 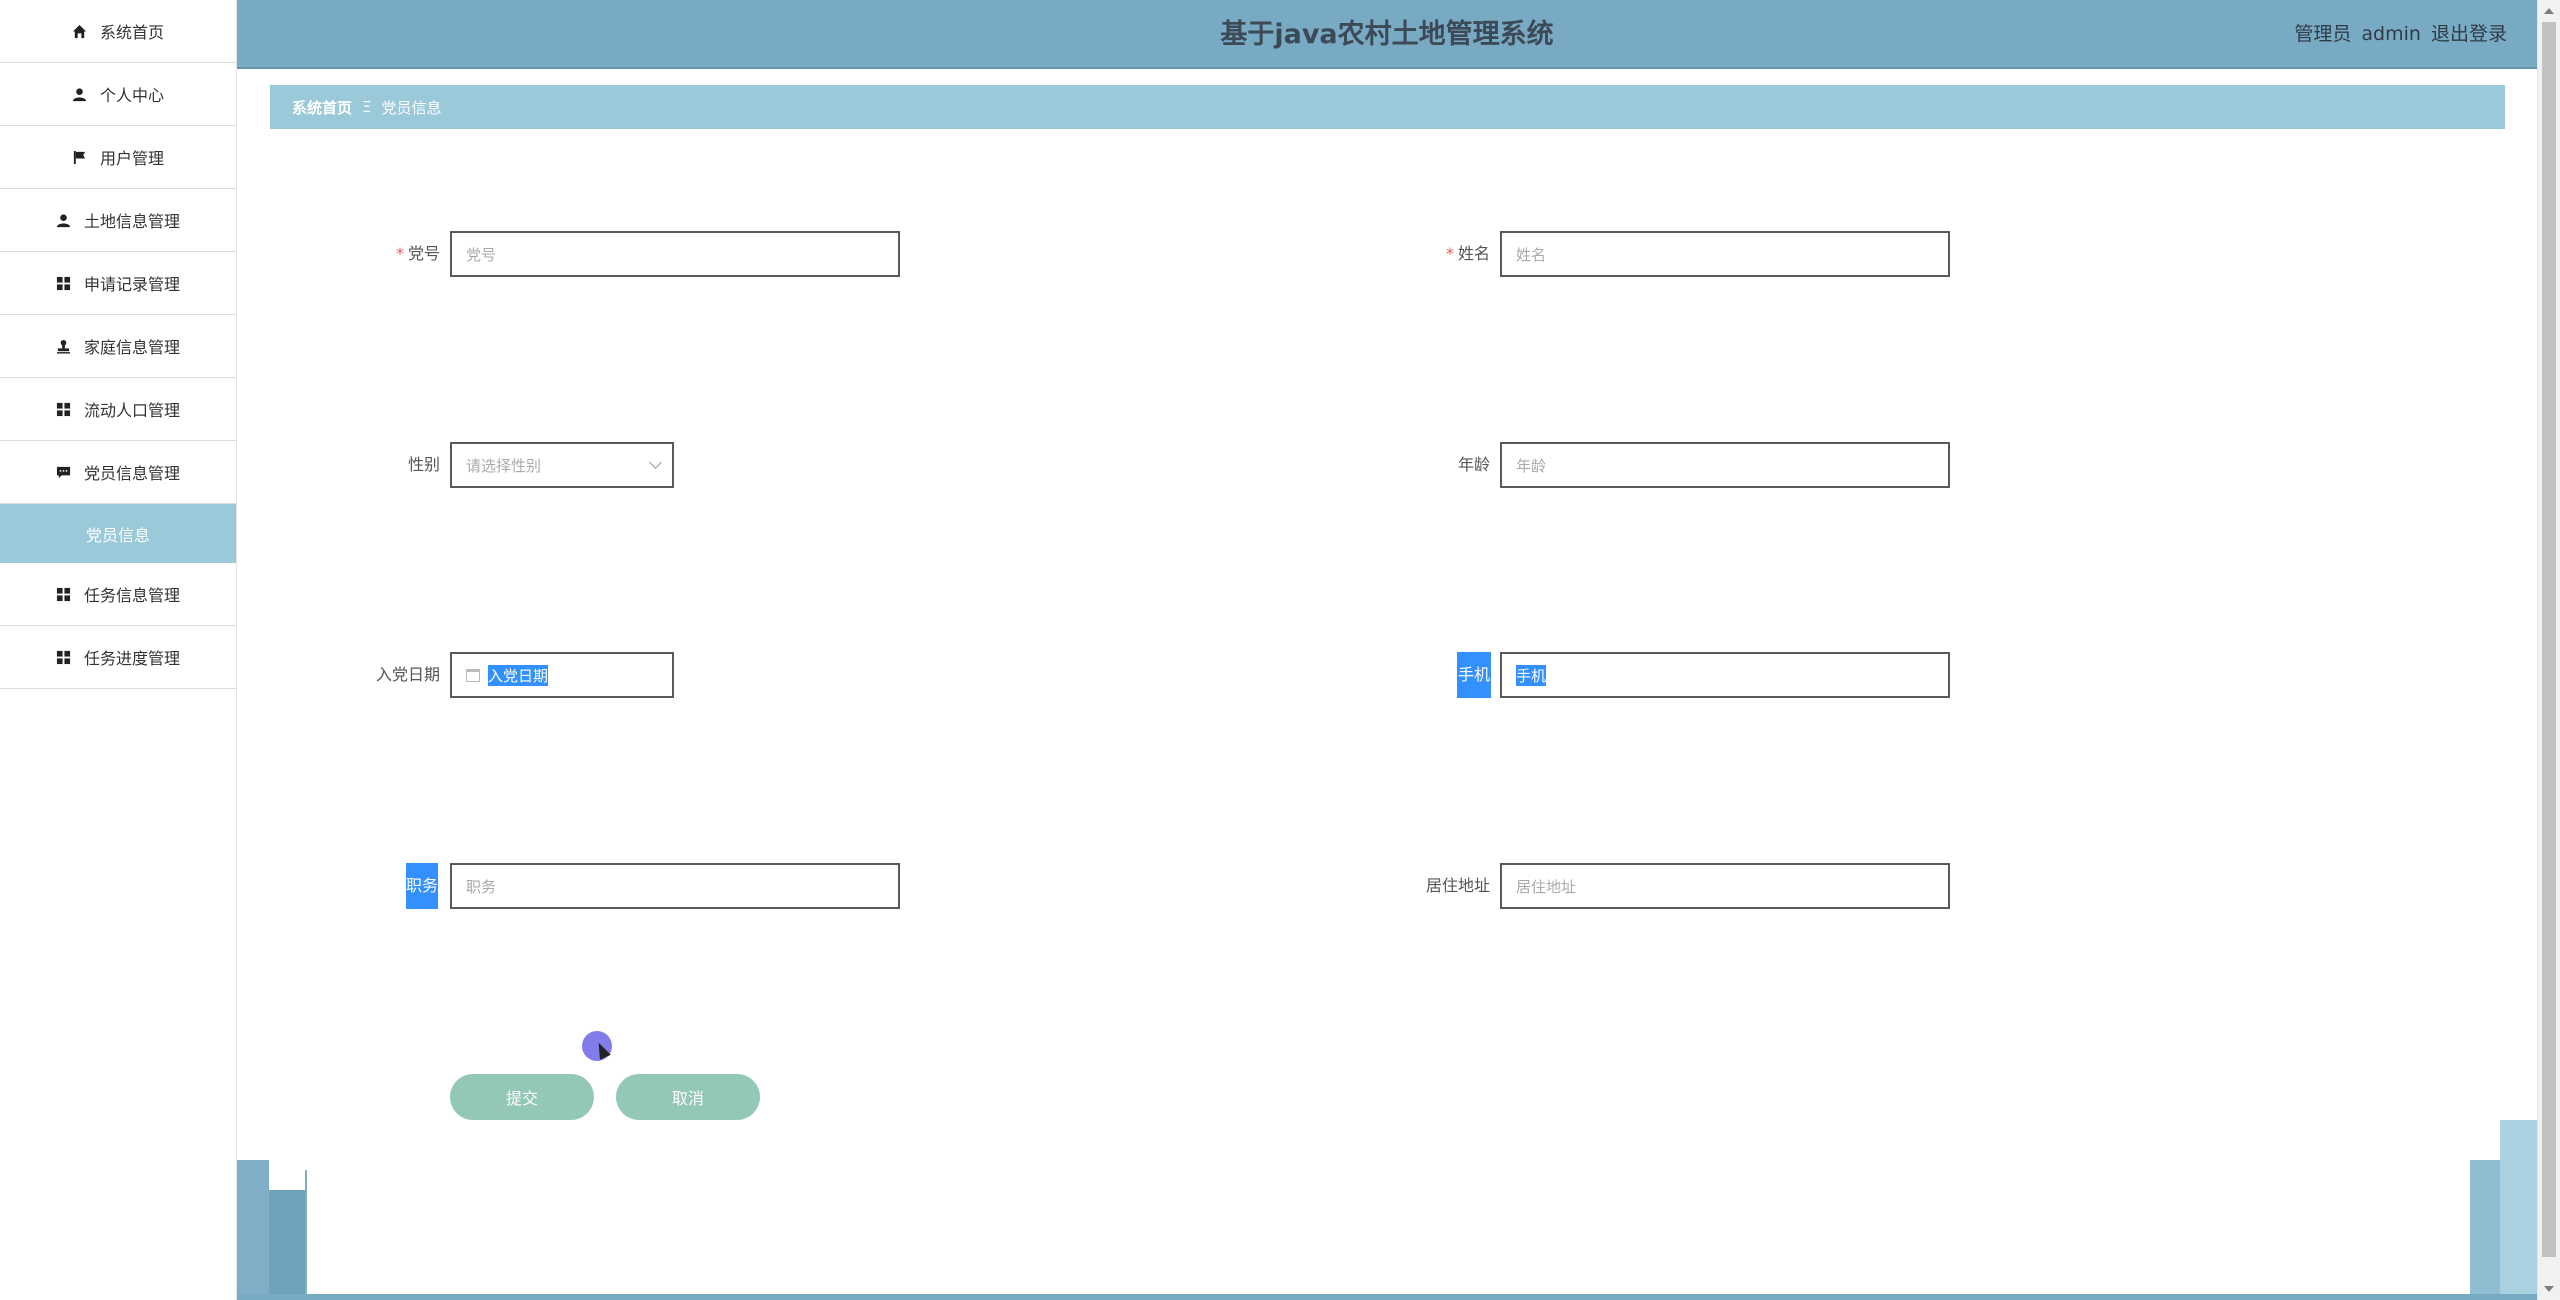 I want to click on sidebar-item-label: 土地信息管理, so click(x=131, y=221).